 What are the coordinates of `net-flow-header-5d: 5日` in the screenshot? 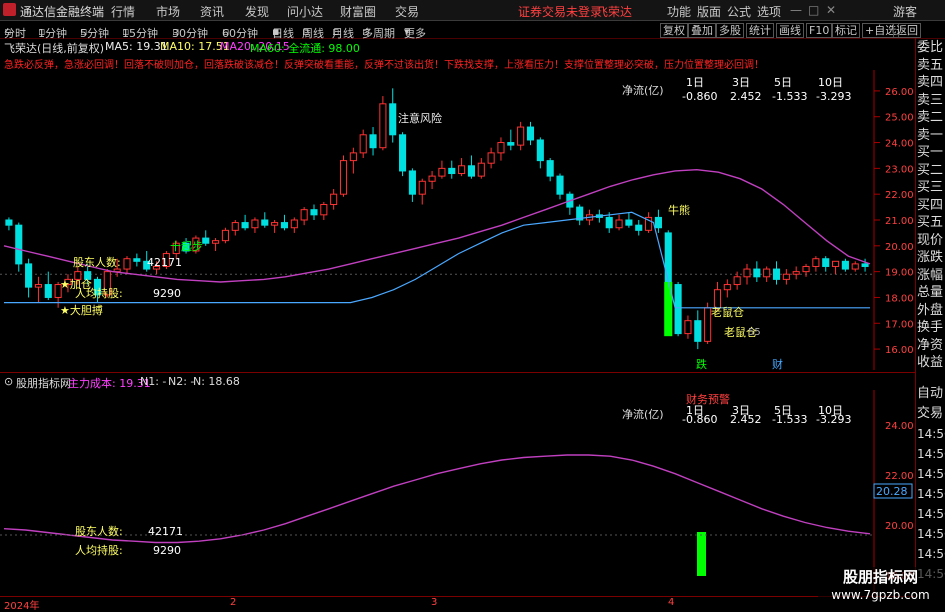 It's located at (783, 82).